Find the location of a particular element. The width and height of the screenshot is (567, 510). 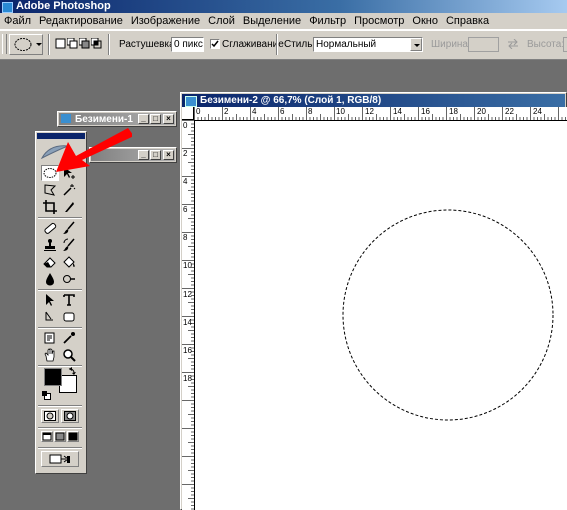

menu-help: Справка is located at coordinates (467, 21).